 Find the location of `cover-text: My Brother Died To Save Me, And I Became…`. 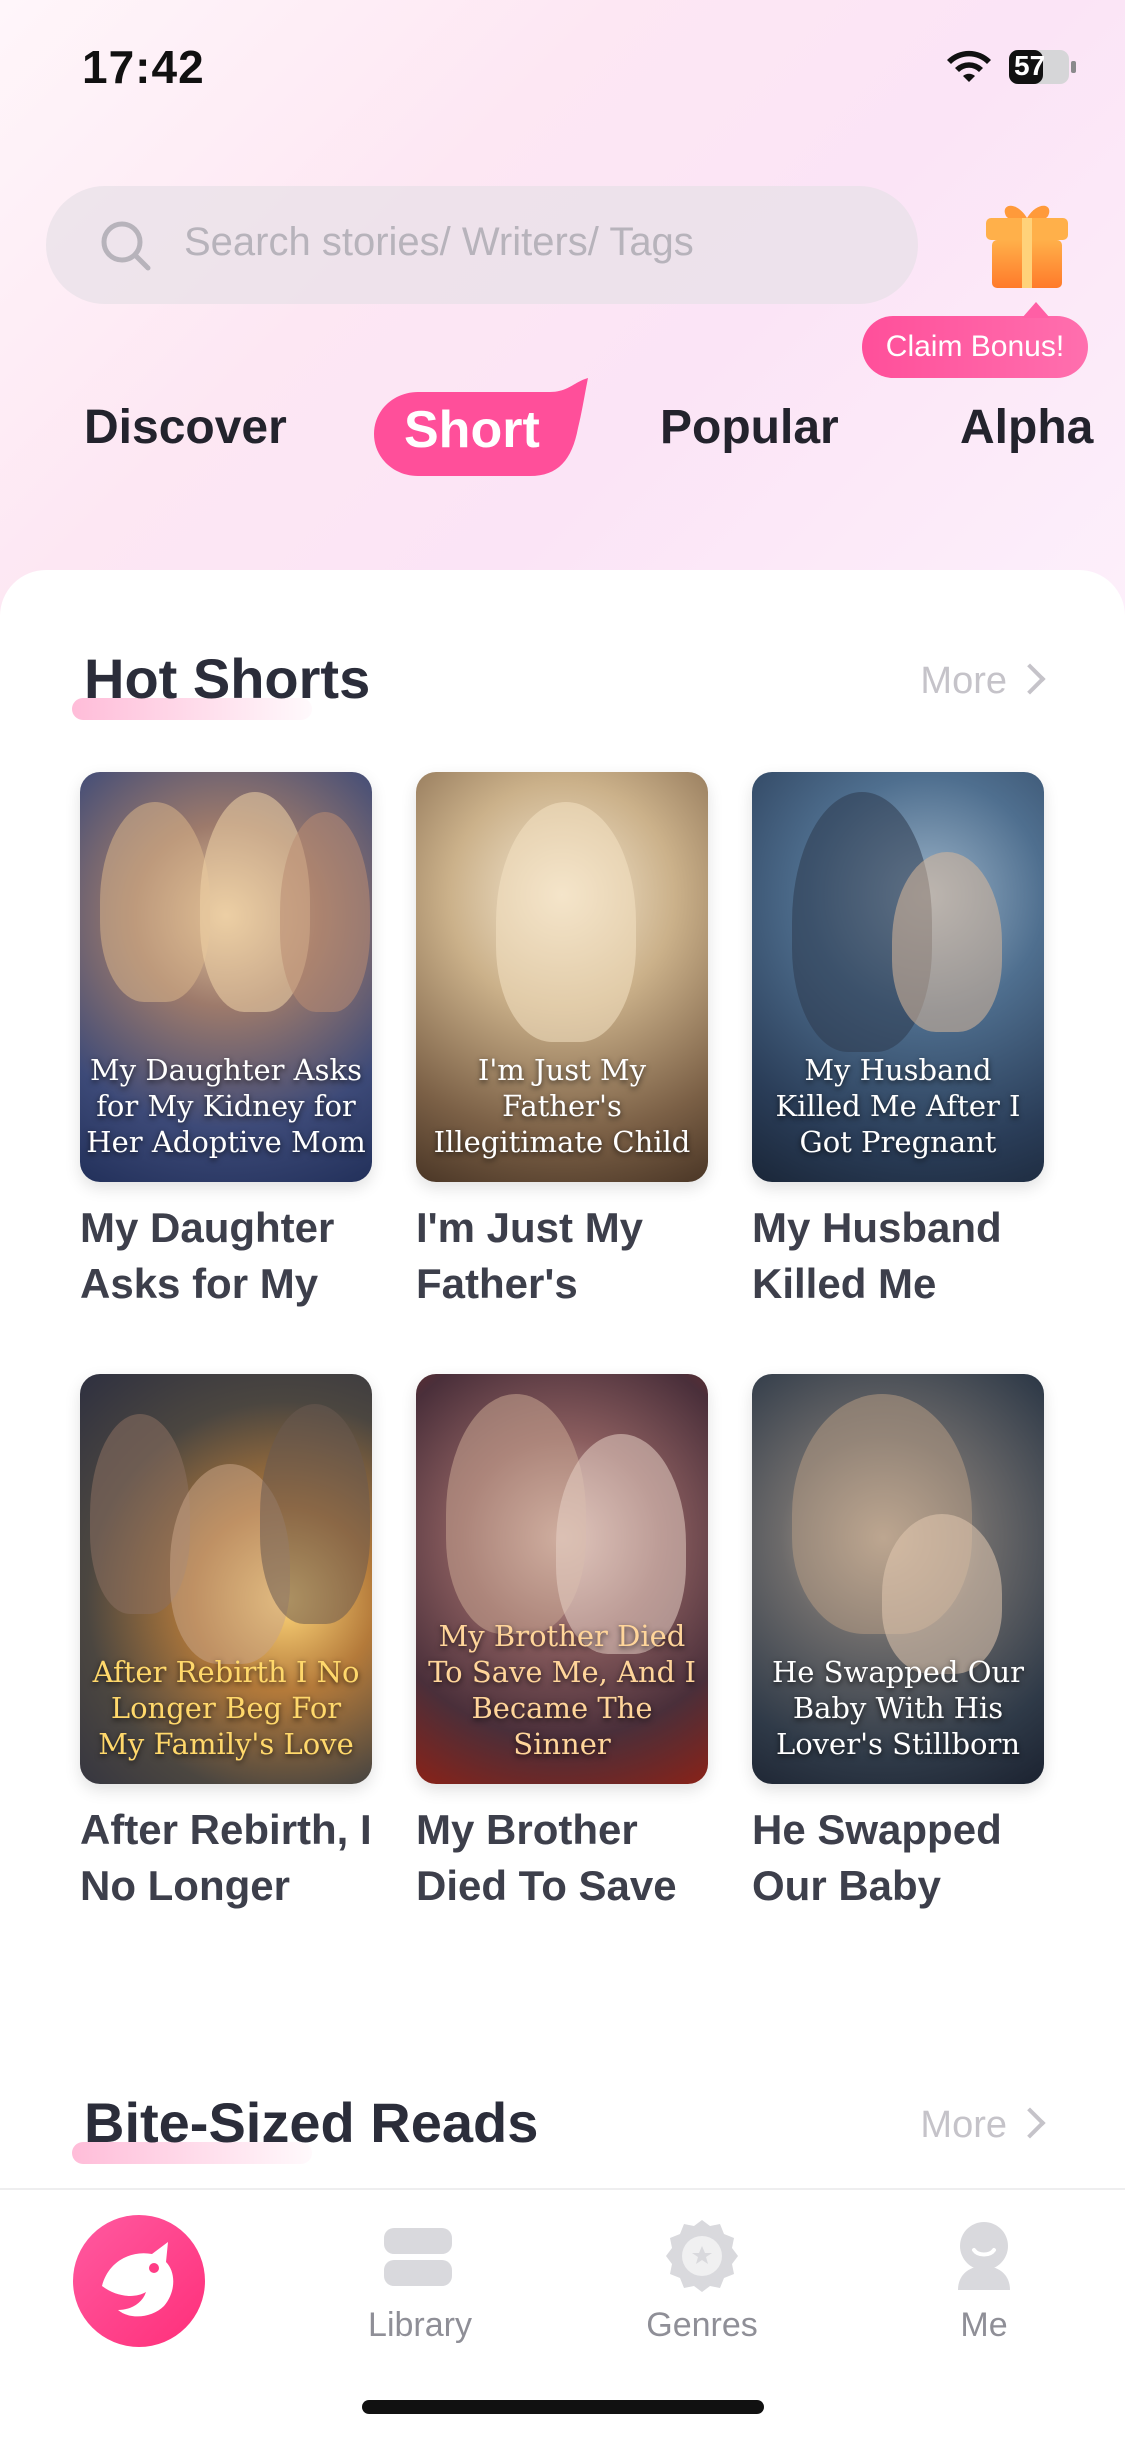

cover-text: My Brother Died To Save Me, And I Became… is located at coordinates (562, 1690).